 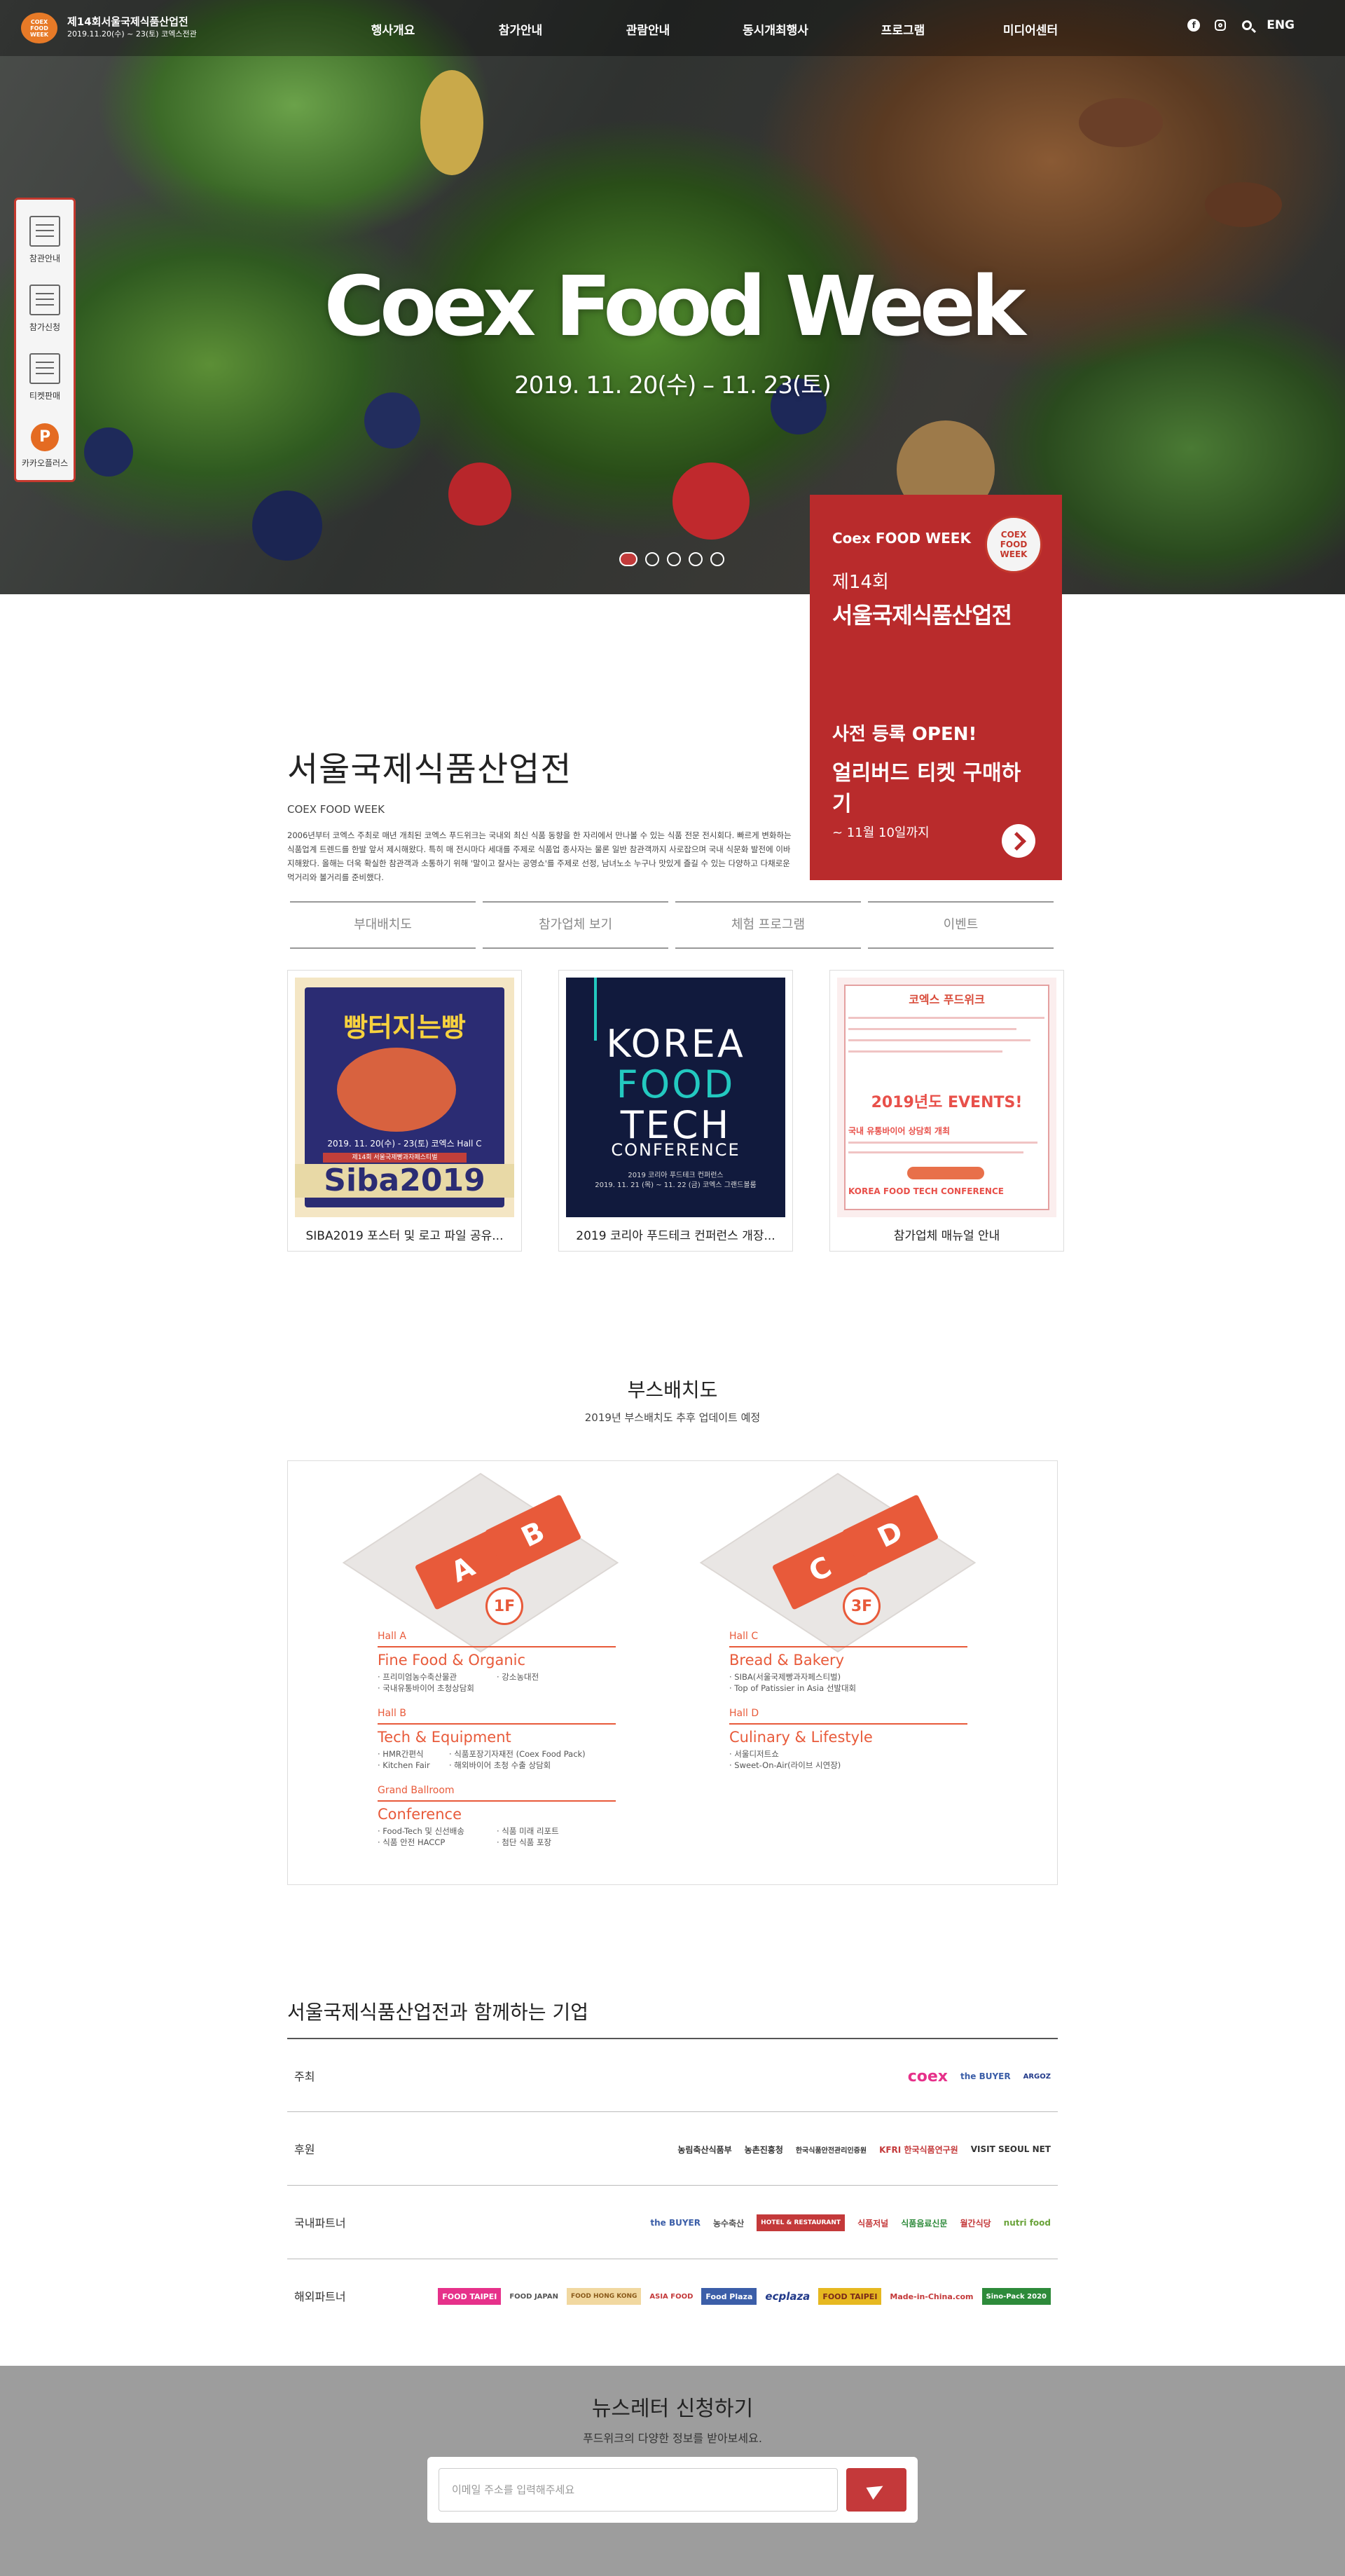 I want to click on tab-booth-layout: 부대배치도, so click(x=383, y=925).